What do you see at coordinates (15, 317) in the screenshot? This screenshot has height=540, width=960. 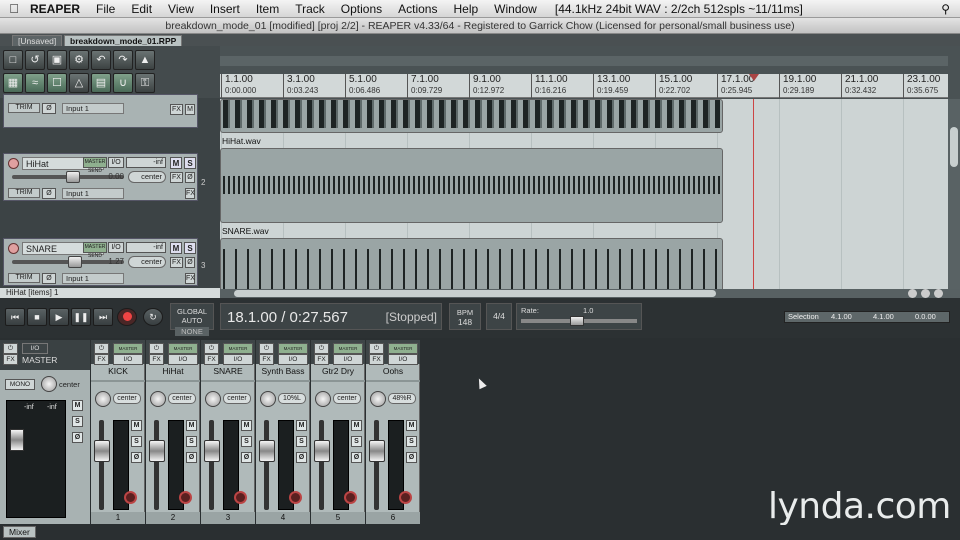 I see `go-to-start-icon: ⏮` at bounding box center [15, 317].